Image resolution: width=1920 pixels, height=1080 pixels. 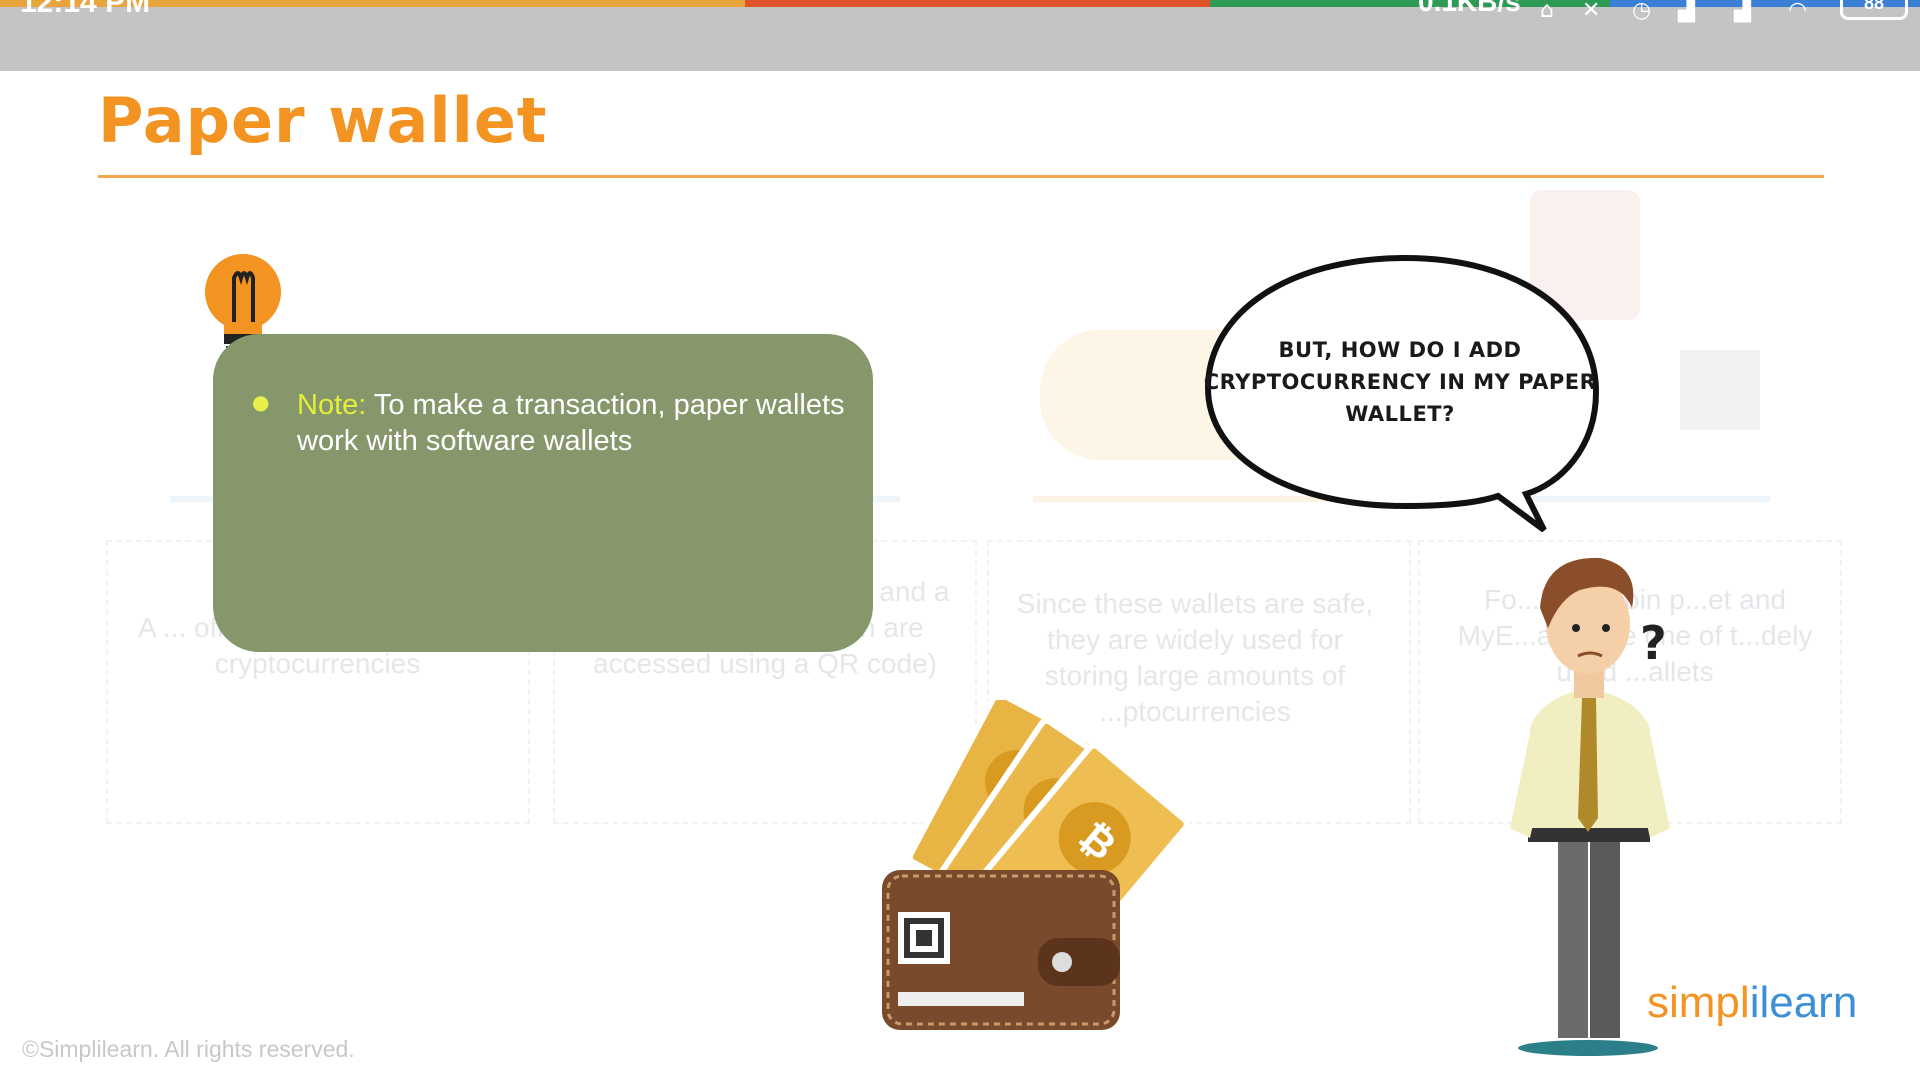 I want to click on paper-wallet-illustration: ₿, so click(x=1036, y=865).